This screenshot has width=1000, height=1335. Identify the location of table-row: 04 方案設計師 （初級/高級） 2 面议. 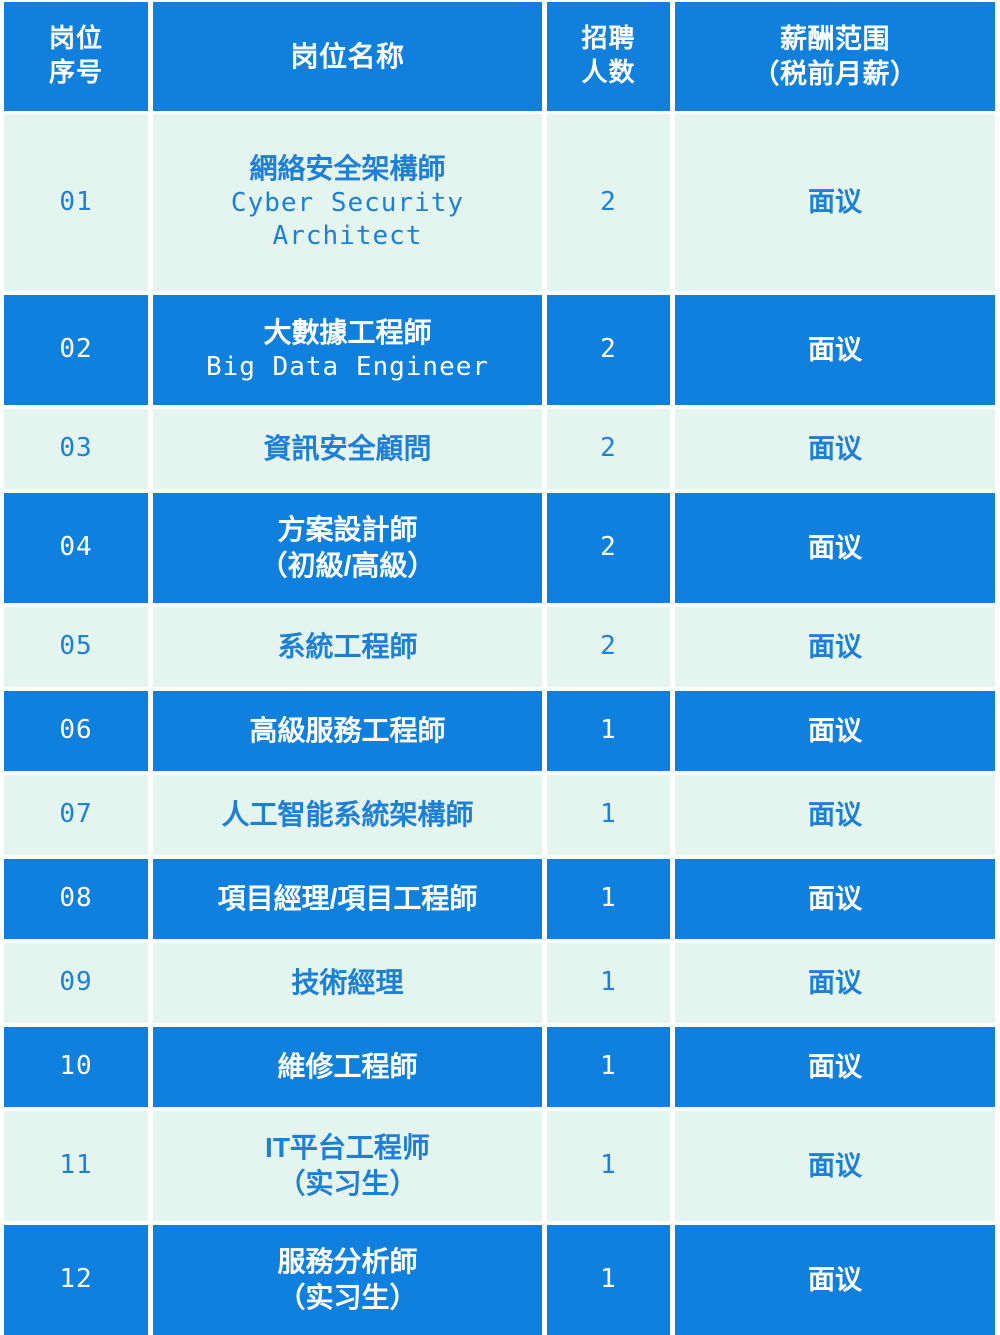
(499, 548).